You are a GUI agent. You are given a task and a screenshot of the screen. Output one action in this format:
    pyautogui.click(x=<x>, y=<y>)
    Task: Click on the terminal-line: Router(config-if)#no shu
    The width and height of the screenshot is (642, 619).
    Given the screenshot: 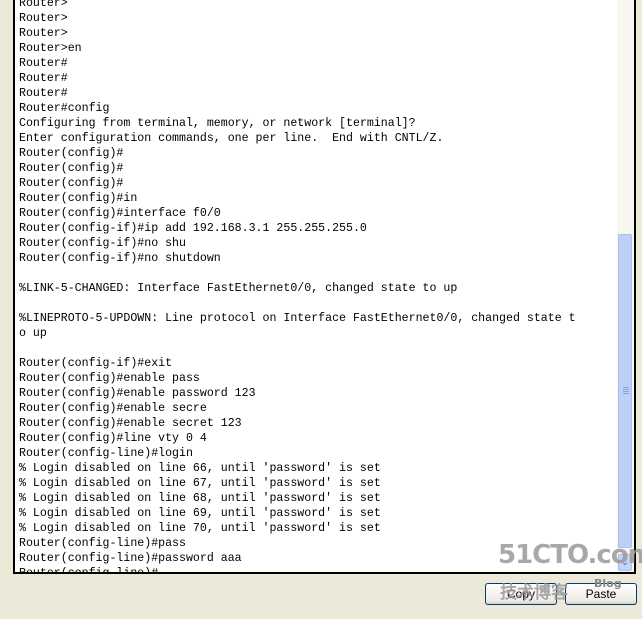 What is the action you would take?
    pyautogui.click(x=102, y=243)
    